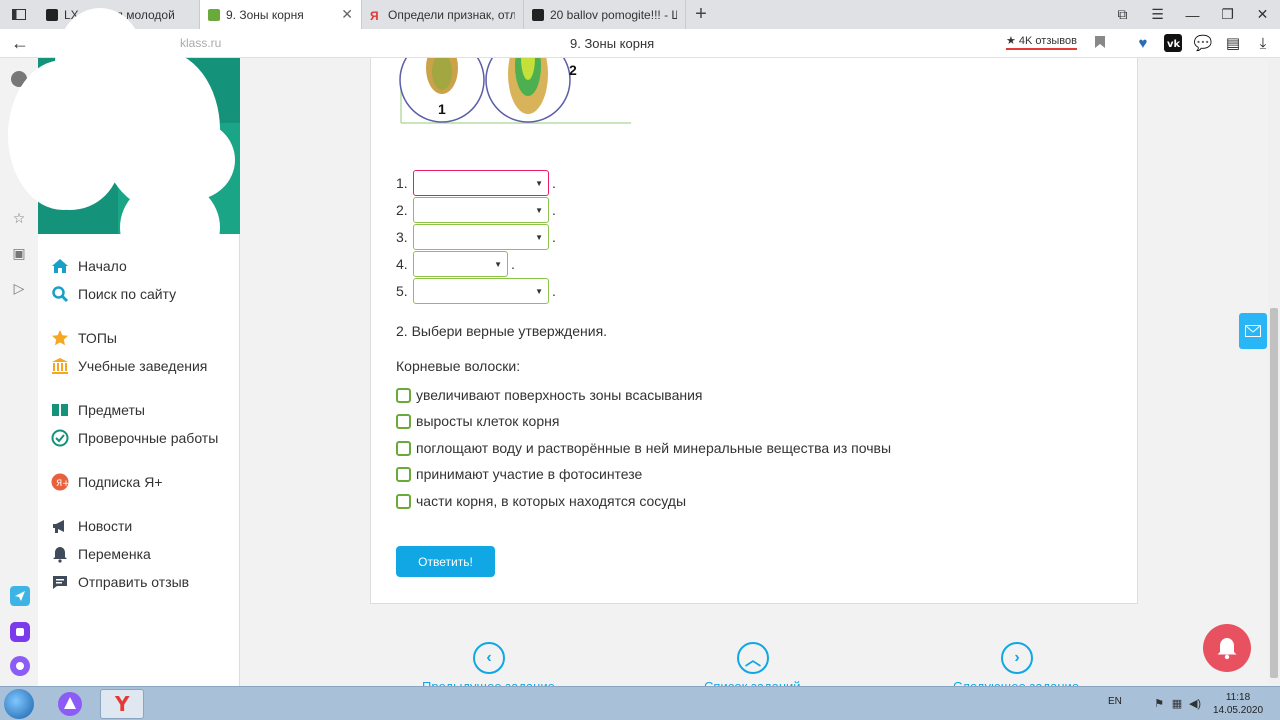 Image resolution: width=1280 pixels, height=720 pixels. I want to click on close-tab-icon: ✕, so click(347, 14).